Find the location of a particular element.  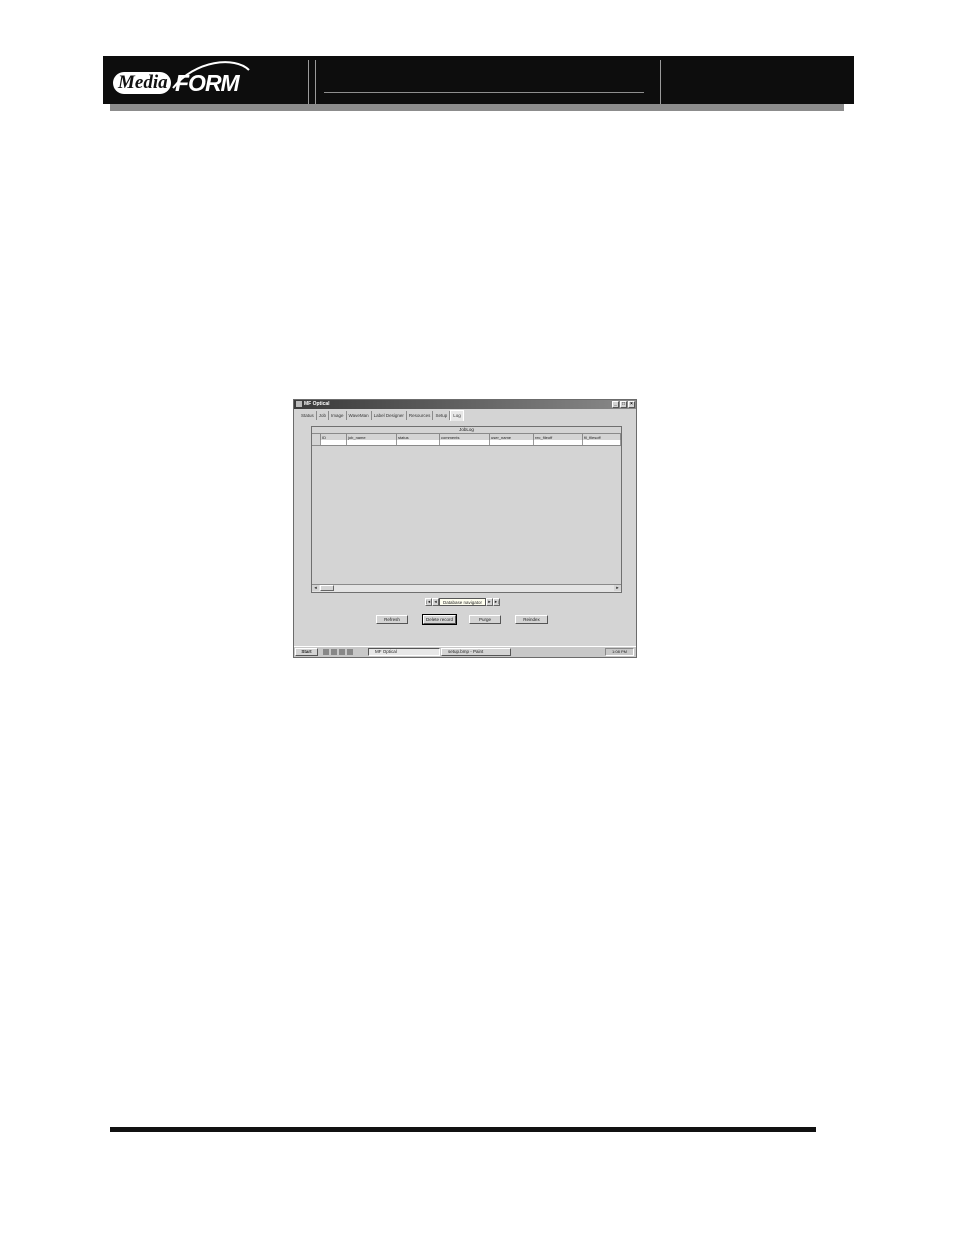

reindex-button: Reindex is located at coordinates (531, 619).